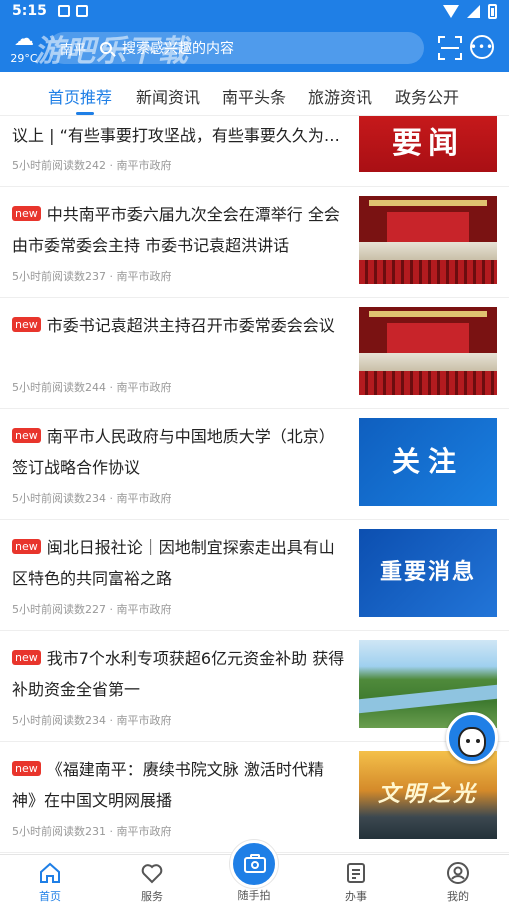 The width and height of the screenshot is (509, 905). Describe the element at coordinates (80, 96) in the screenshot. I see `tab-recommend: 首页推荐` at that location.